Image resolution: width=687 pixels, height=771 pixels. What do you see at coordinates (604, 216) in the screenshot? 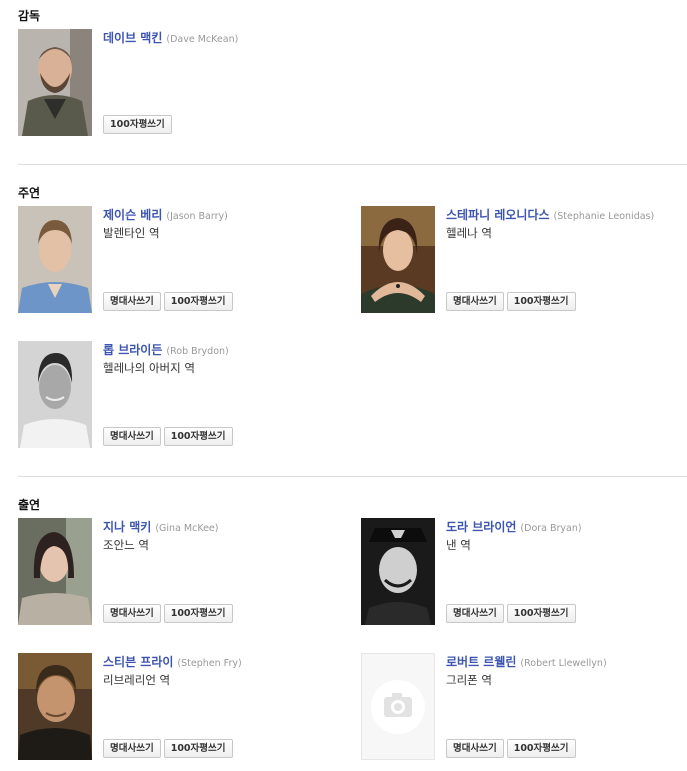
I see `person-name-english: (Stephanie Leonidas)` at bounding box center [604, 216].